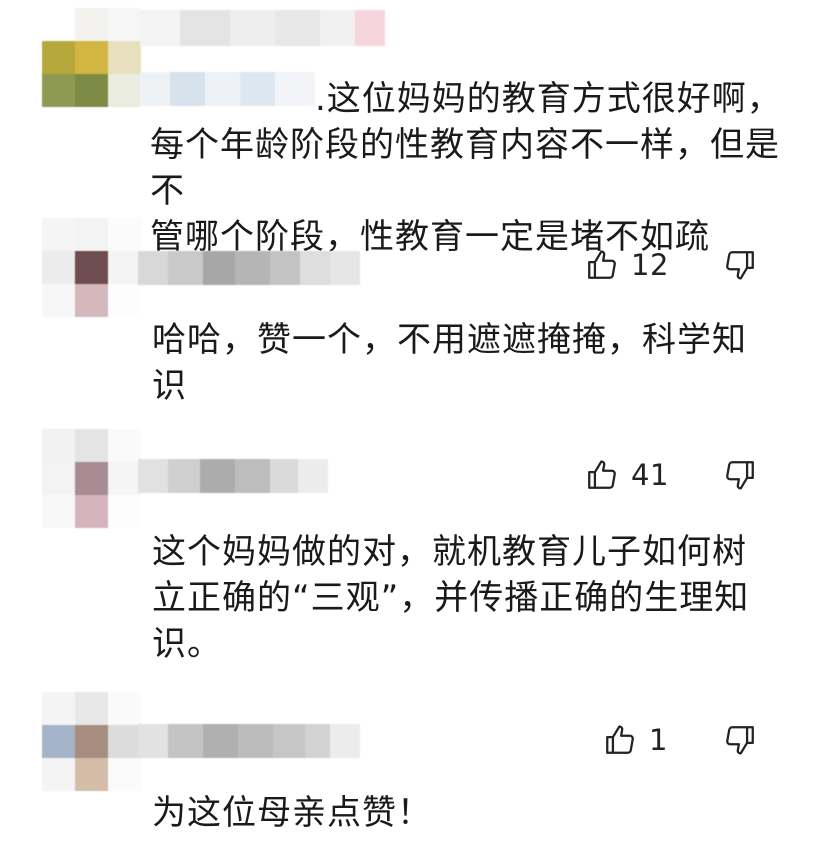 This screenshot has height=866, width=820. Describe the element at coordinates (449, 363) in the screenshot. I see `comment-text: 哈哈，赞一个，不用遮遮掩掩，科学知 识` at that location.